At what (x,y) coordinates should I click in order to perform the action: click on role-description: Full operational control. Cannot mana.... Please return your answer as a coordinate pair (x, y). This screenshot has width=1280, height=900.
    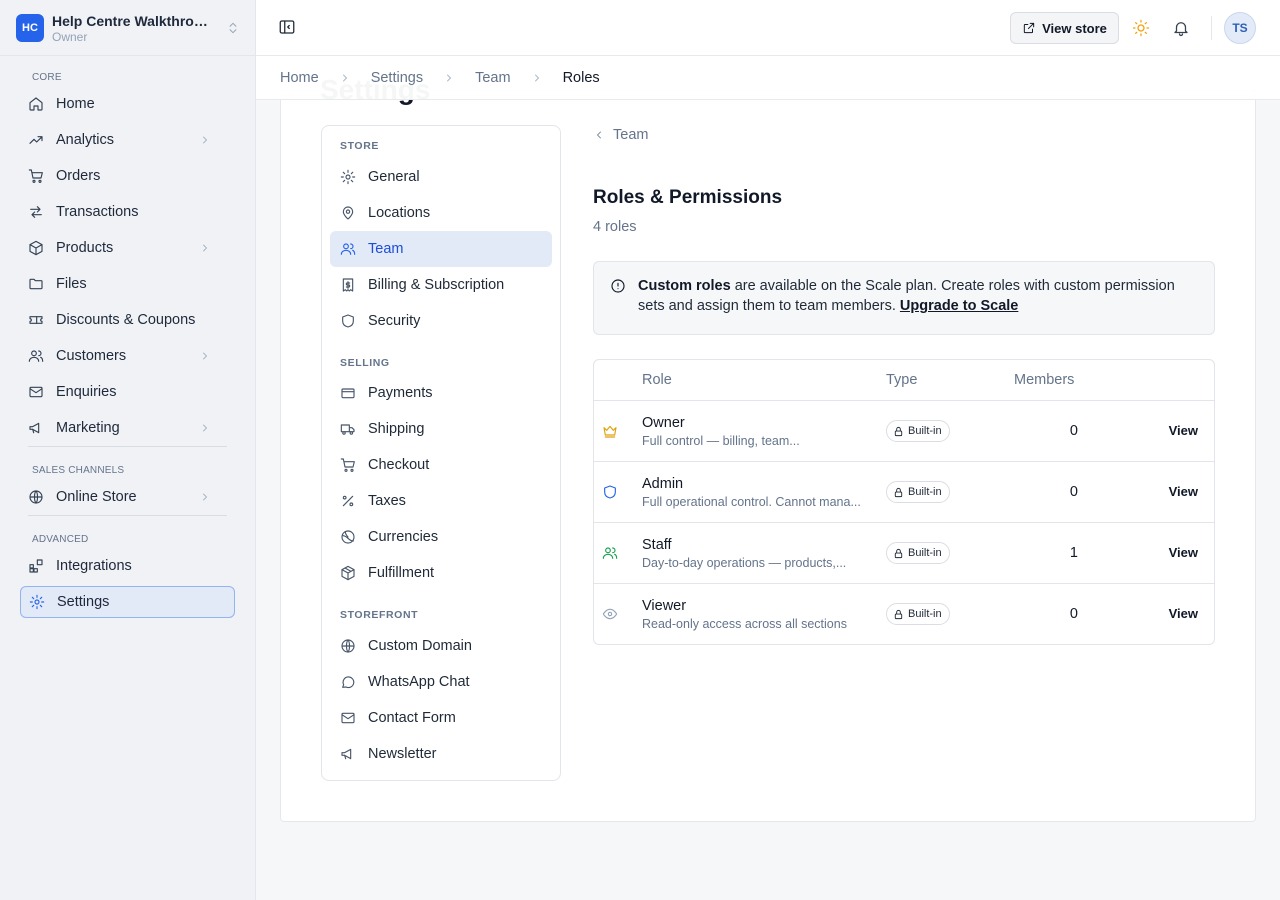
    Looking at the image, I should click on (751, 502).